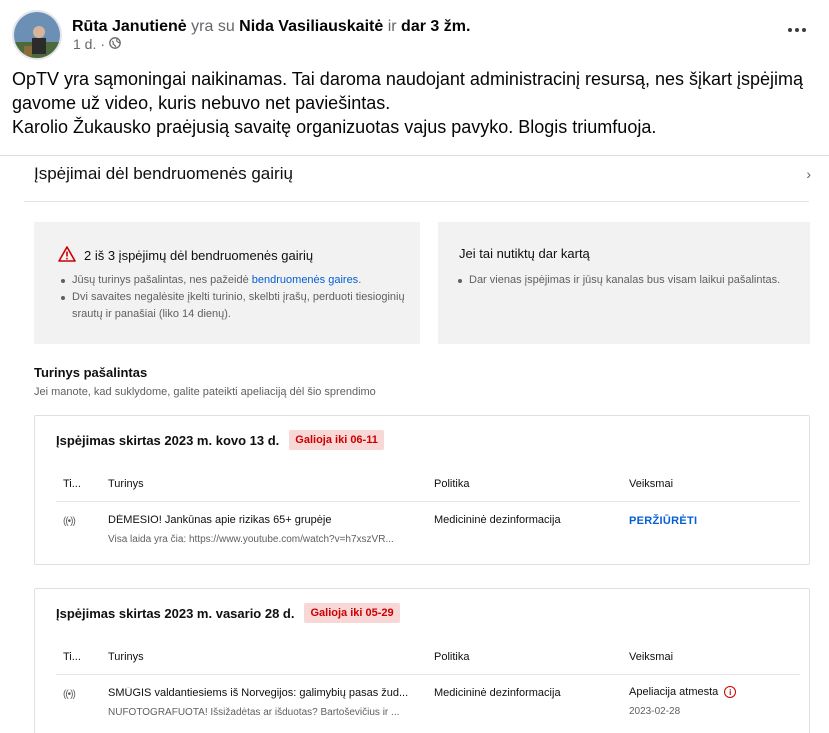  What do you see at coordinates (730, 692) in the screenshot?
I see `info-icon: i` at bounding box center [730, 692].